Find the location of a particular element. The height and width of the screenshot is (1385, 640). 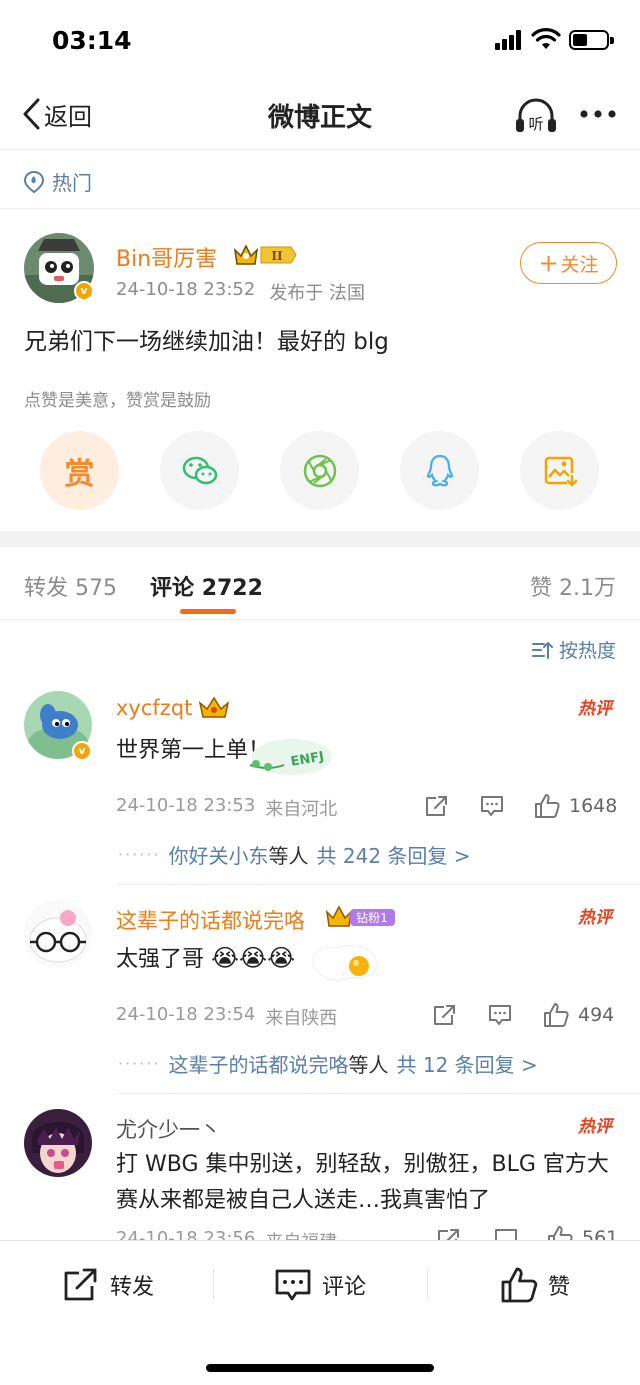

comment-text: 太强了哥 😭😭😭 is located at coordinates (205, 957).